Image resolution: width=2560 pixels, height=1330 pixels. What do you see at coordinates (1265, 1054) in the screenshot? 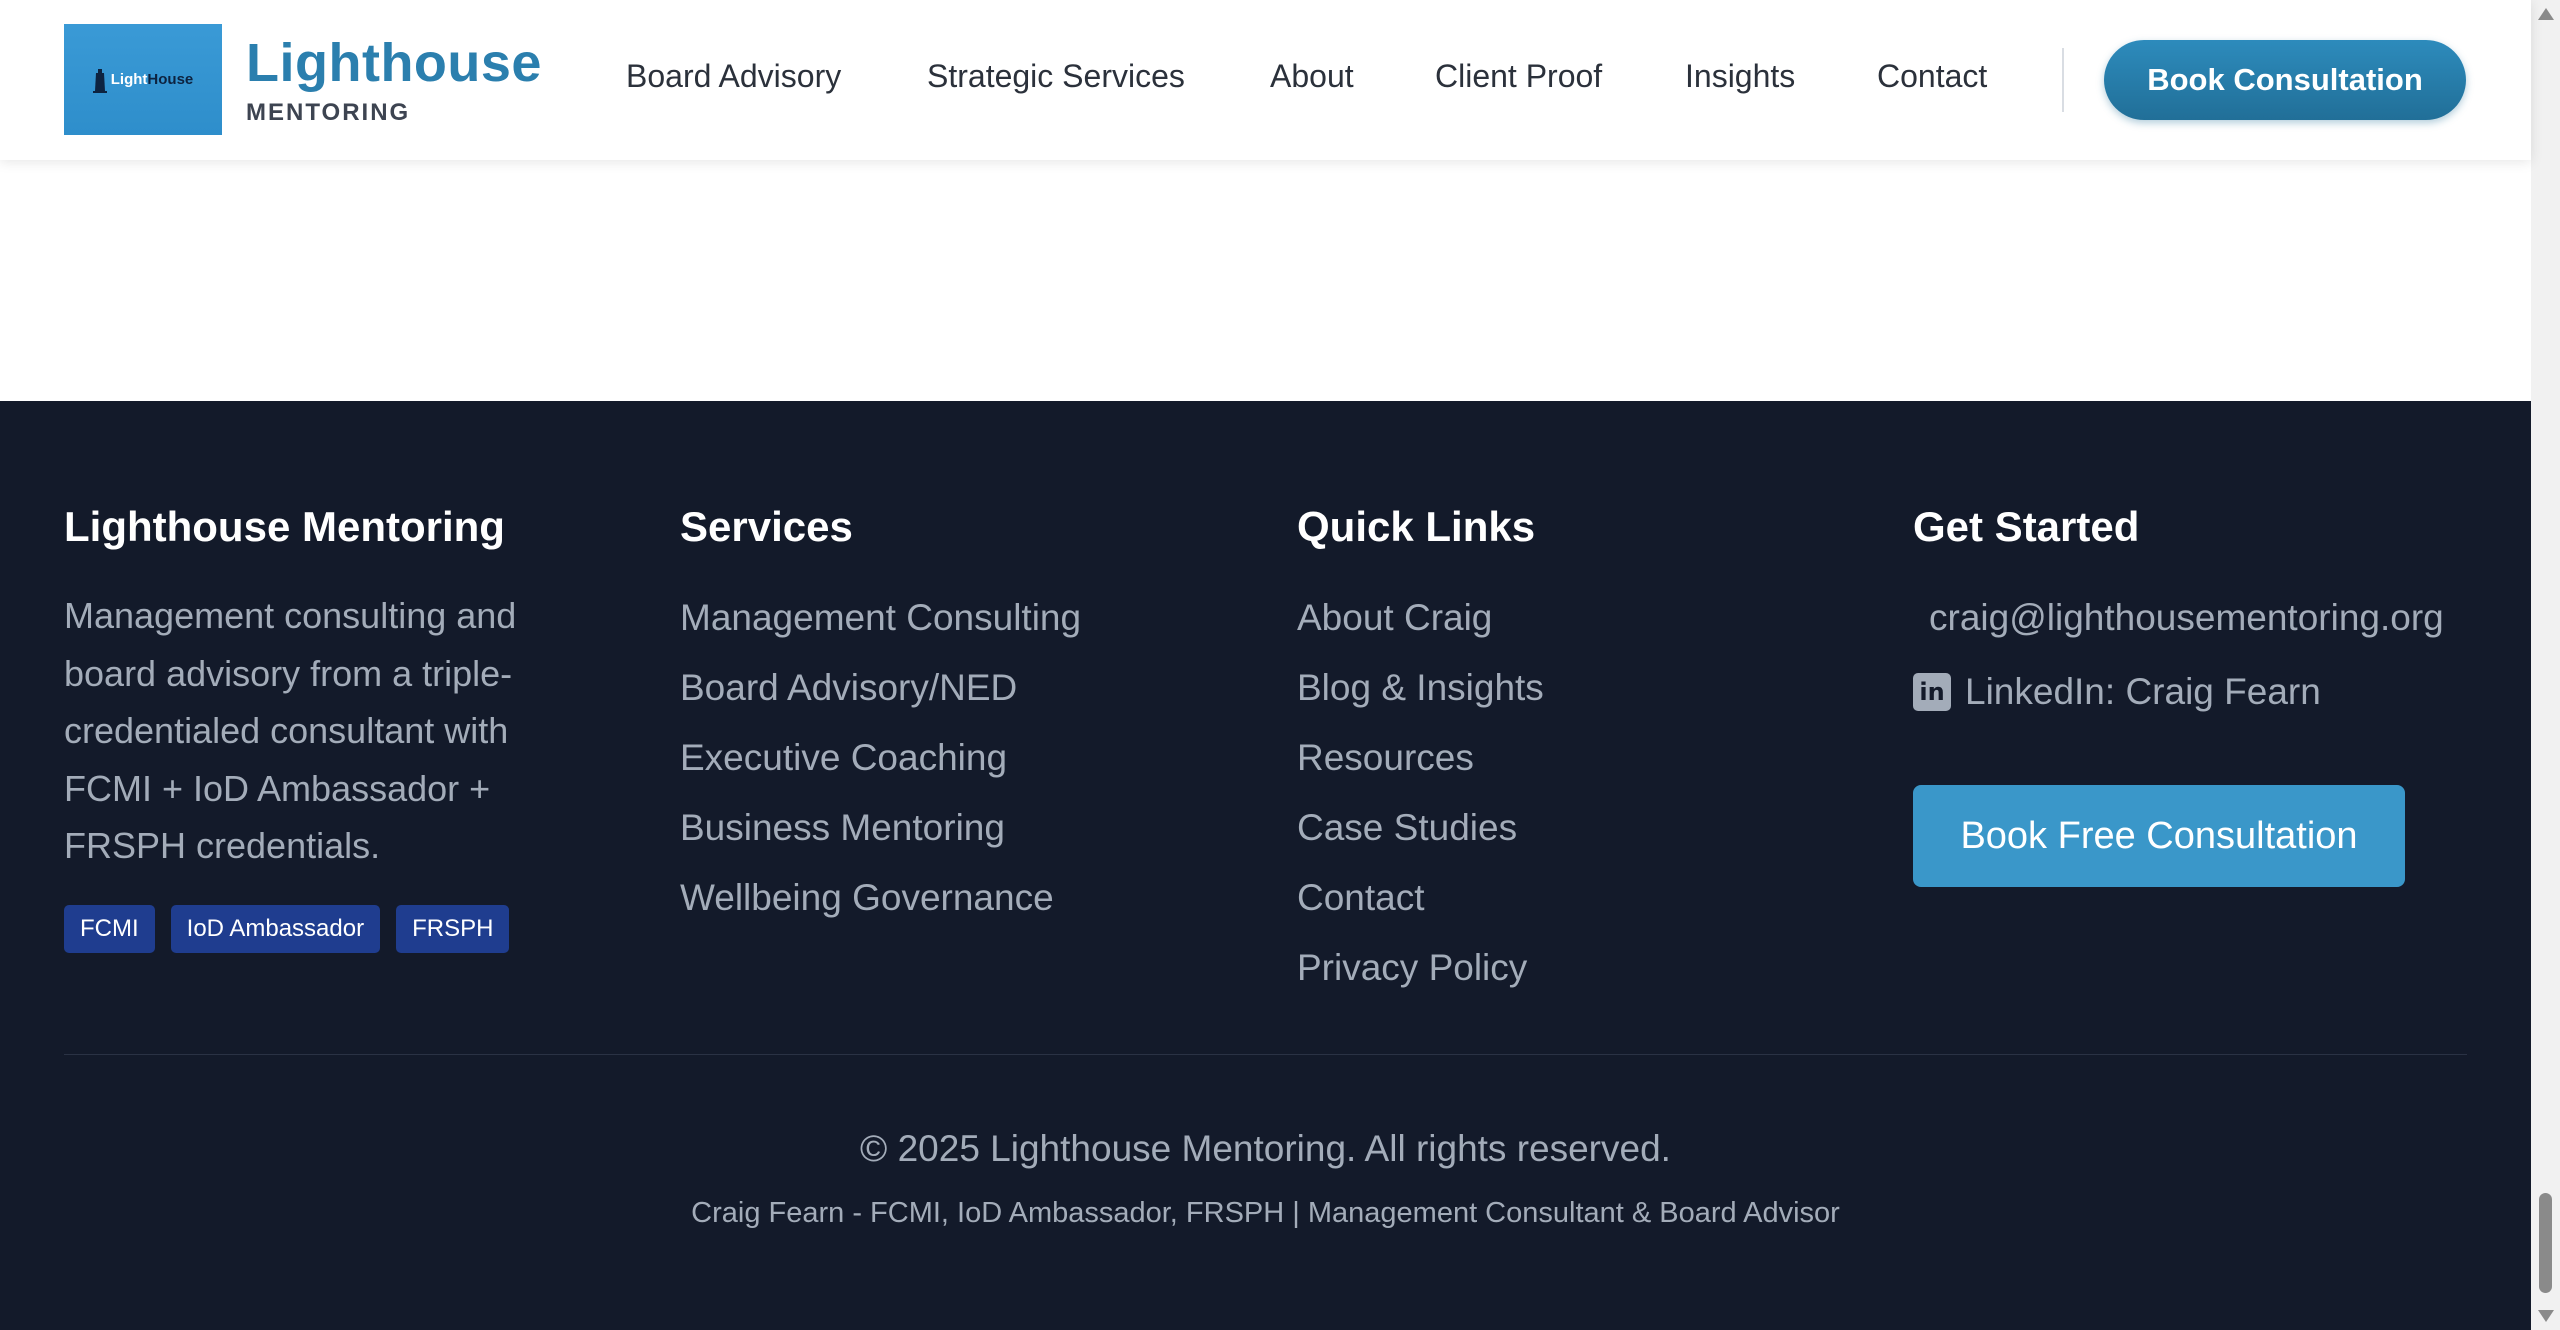
I see `footer-divider` at bounding box center [1265, 1054].